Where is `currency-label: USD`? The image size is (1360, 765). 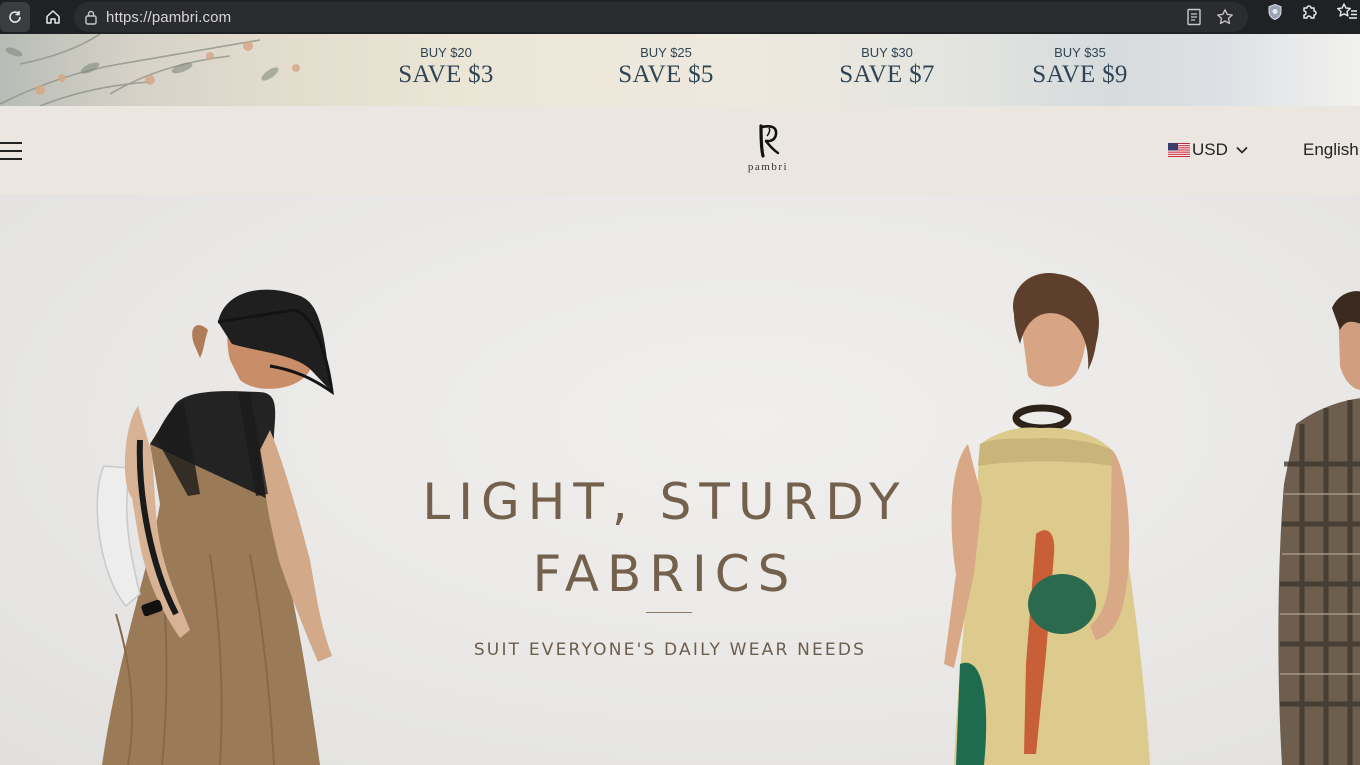
currency-label: USD is located at coordinates (1210, 149).